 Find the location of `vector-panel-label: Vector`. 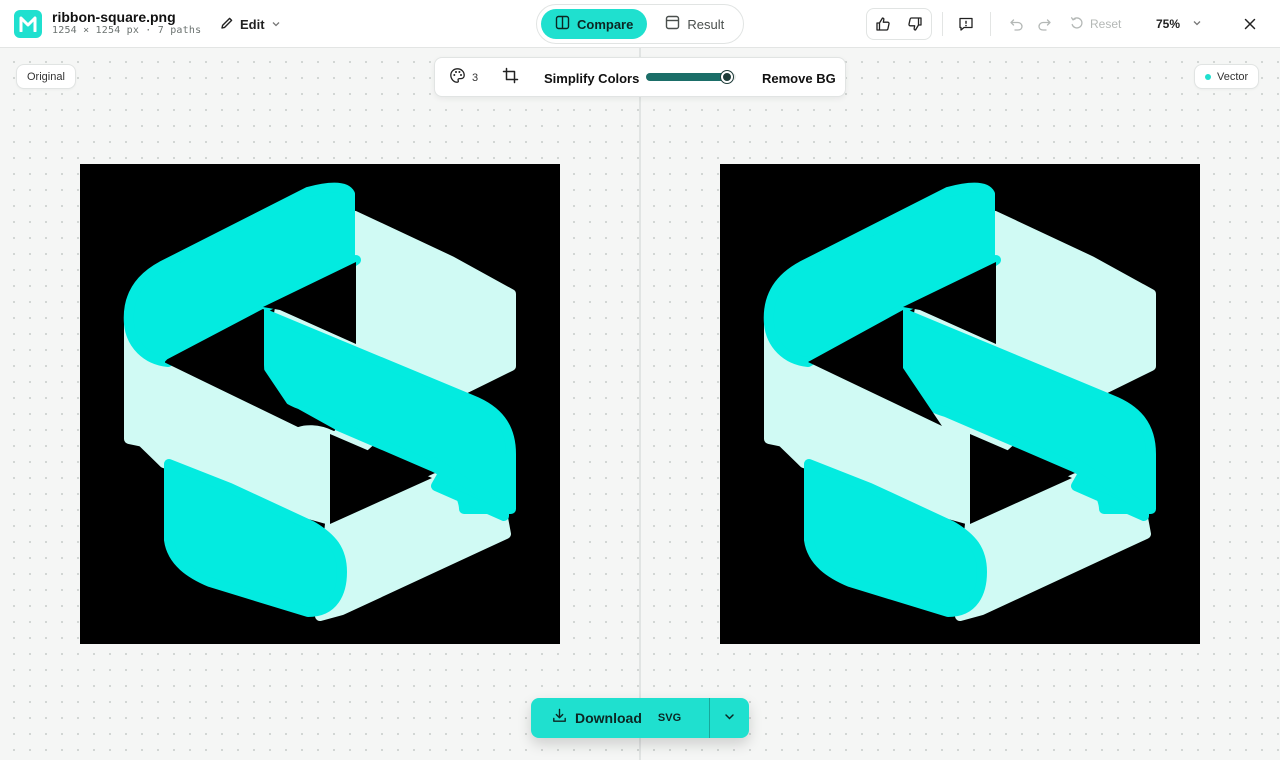

vector-panel-label: Vector is located at coordinates (1227, 76).